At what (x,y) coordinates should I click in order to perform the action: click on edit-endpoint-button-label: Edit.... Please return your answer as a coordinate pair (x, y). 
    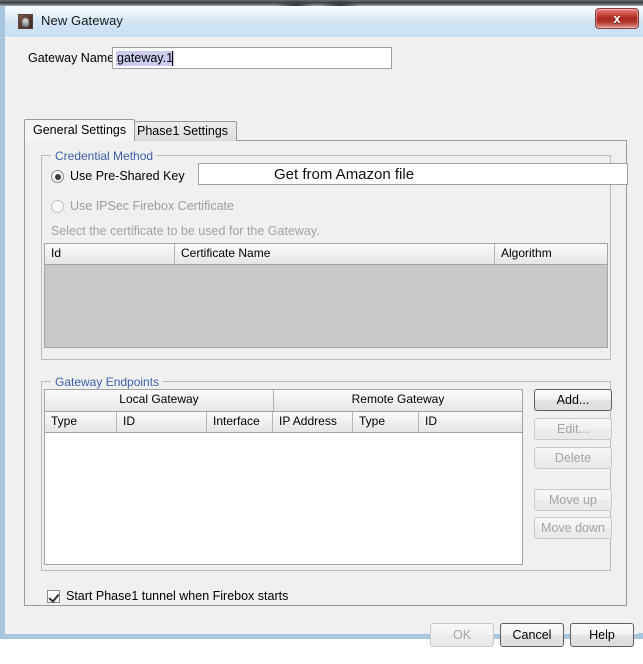
    Looking at the image, I should click on (573, 429).